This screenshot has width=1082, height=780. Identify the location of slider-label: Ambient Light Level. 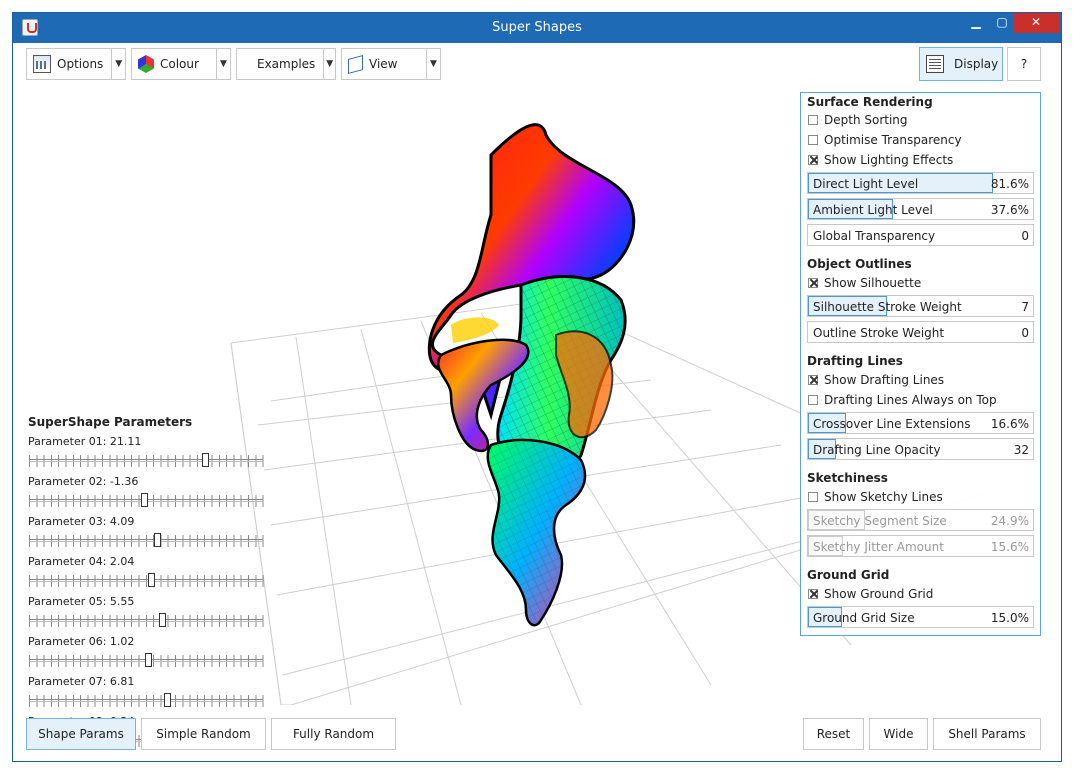
(873, 210).